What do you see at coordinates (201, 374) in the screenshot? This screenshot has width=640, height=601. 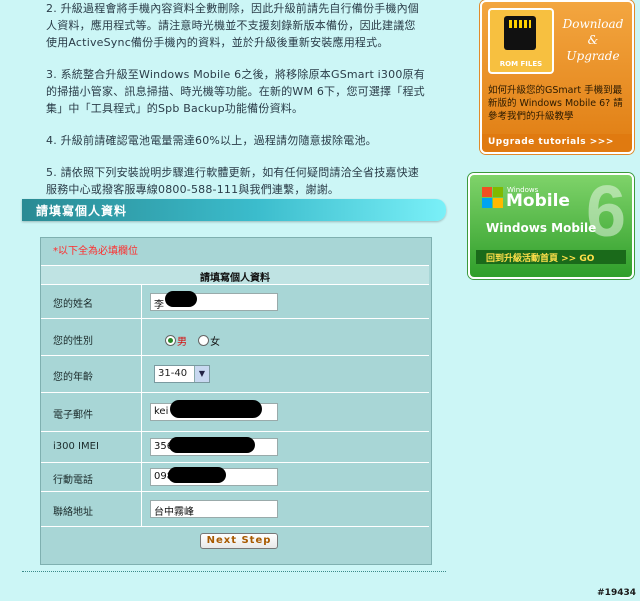 I see `chevron-down-icon: ▼` at bounding box center [201, 374].